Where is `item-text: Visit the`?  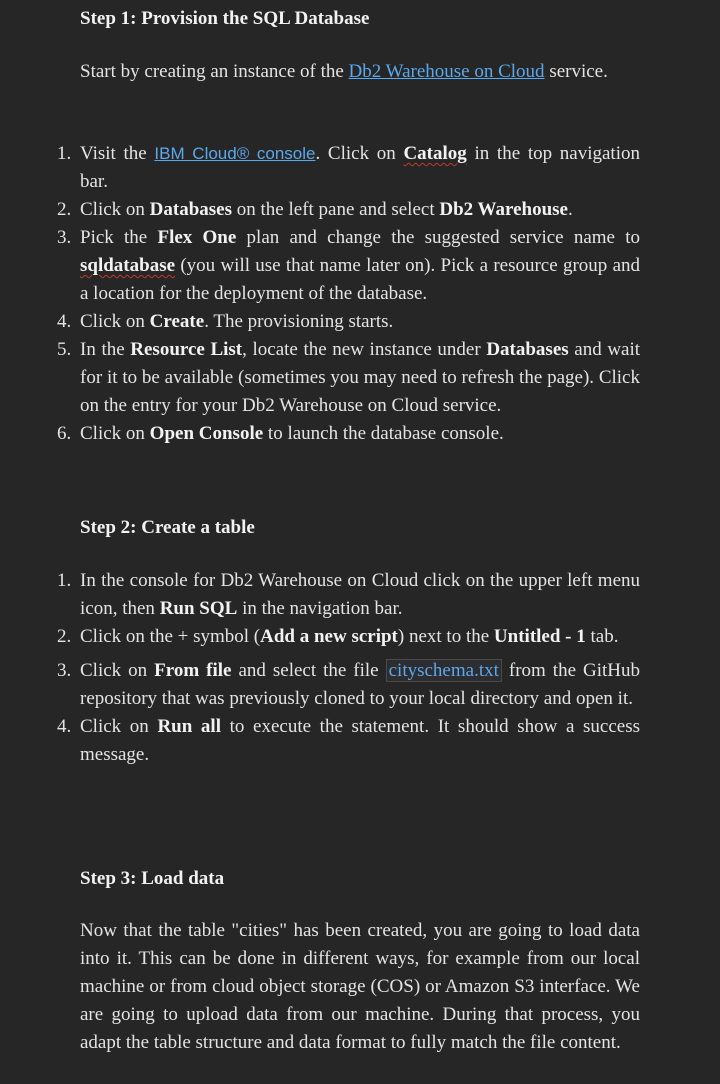
item-text: Visit the is located at coordinates (113, 153).